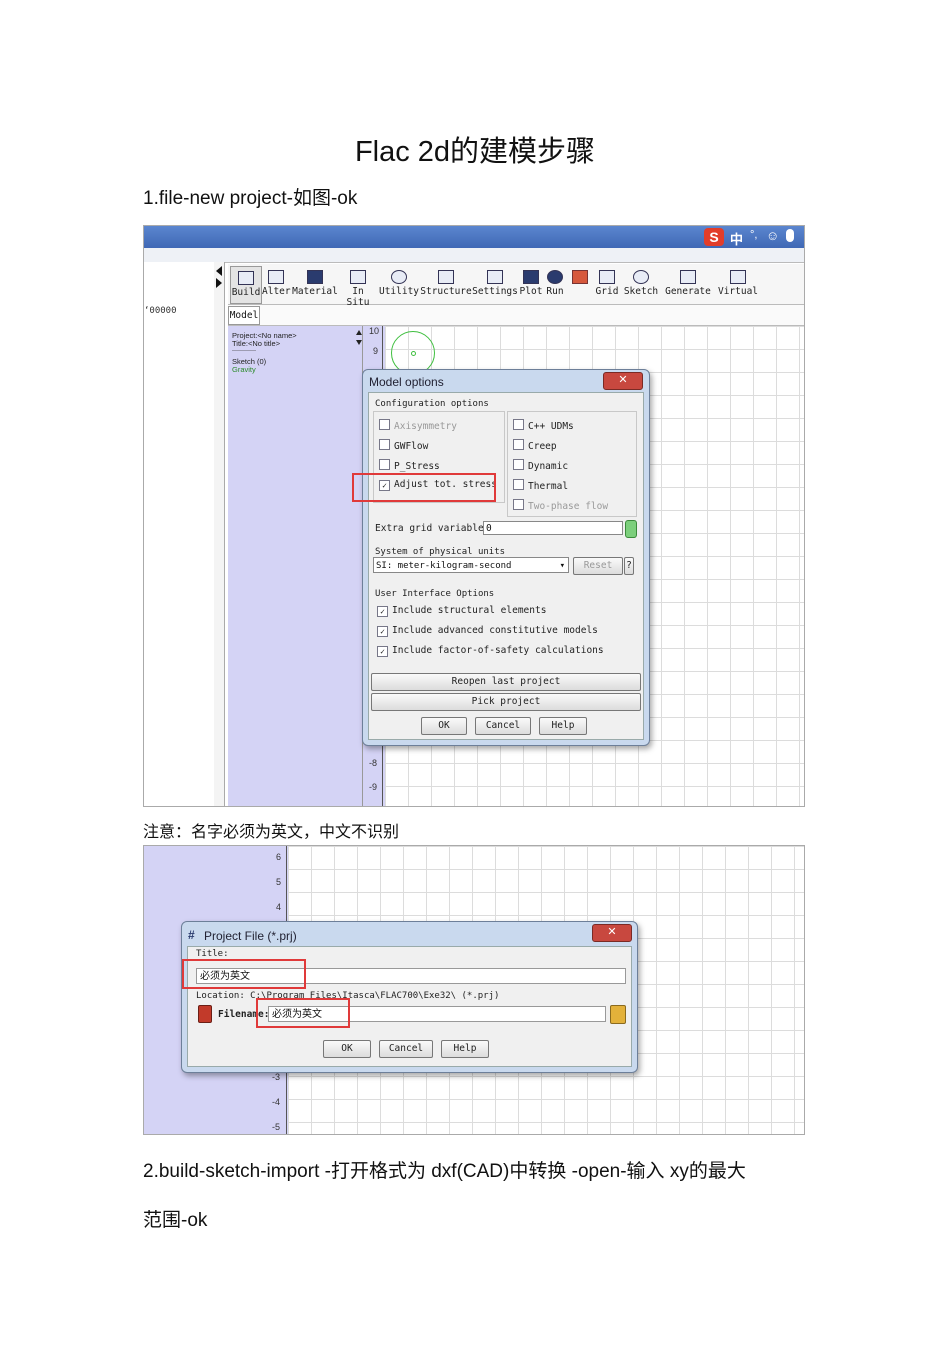 This screenshot has width=950, height=1345. I want to click on browse-folder-icon, so click(618, 1014).